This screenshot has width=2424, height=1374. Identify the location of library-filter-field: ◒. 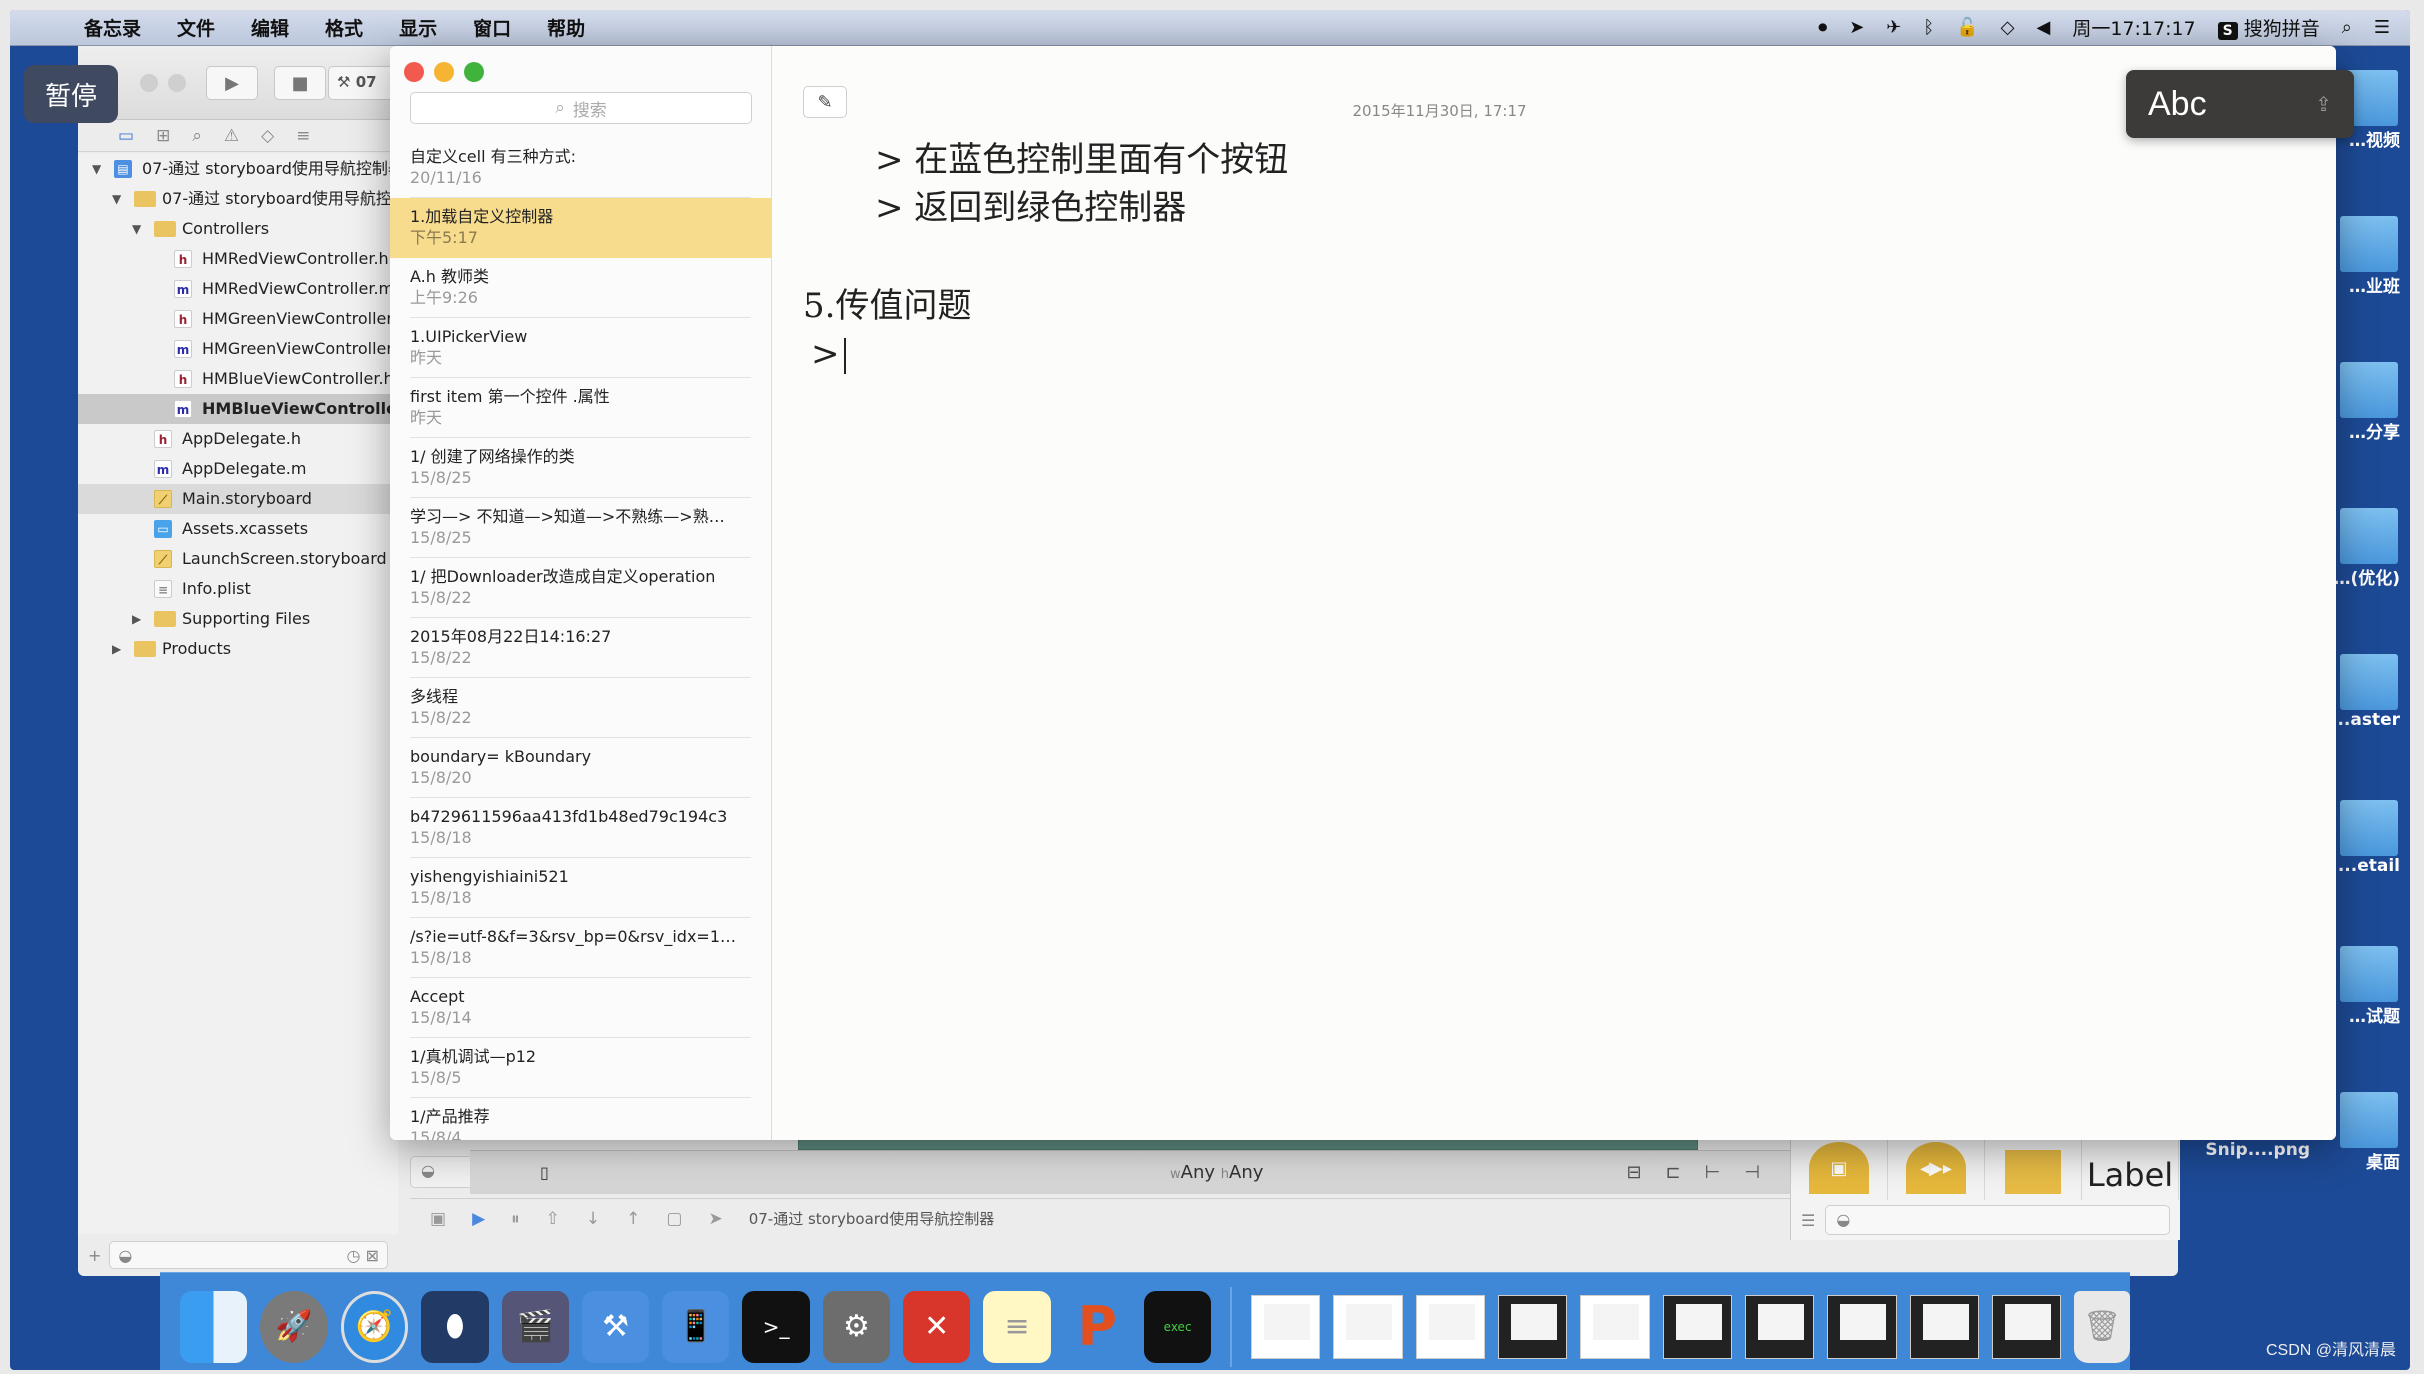
(1997, 1220).